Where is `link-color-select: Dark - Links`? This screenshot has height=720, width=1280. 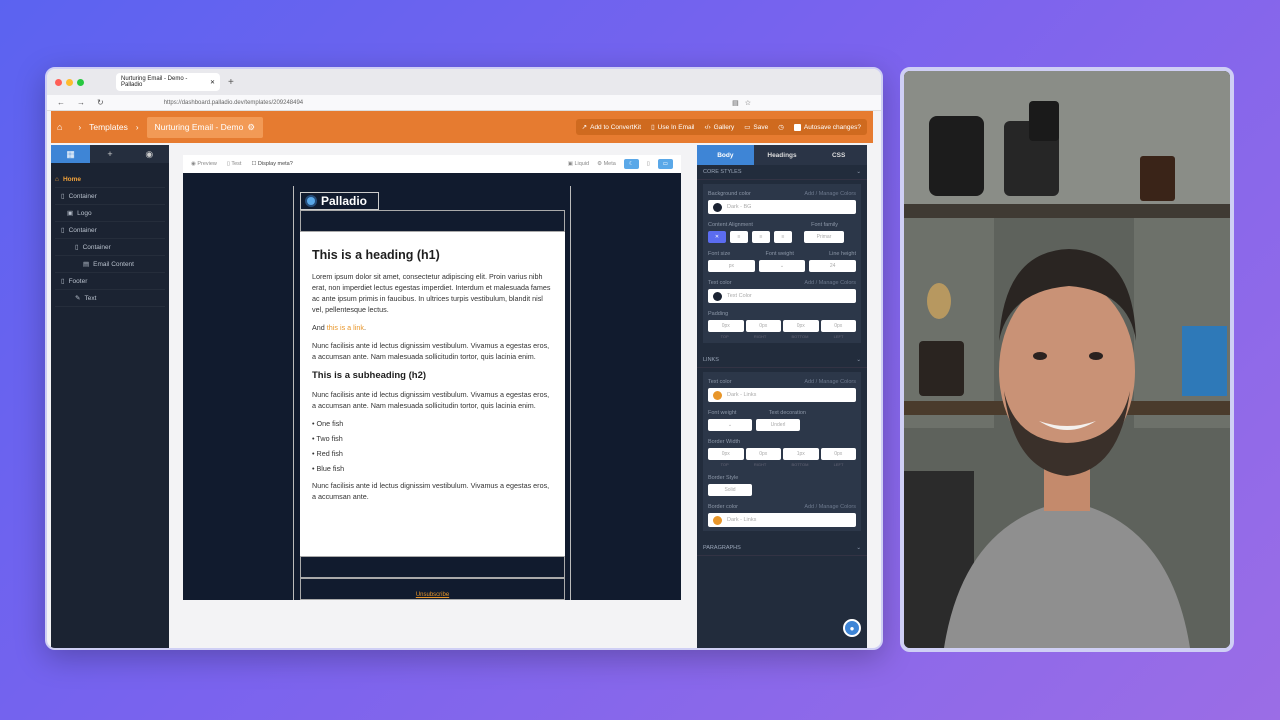
link-color-select: Dark - Links is located at coordinates (782, 395).